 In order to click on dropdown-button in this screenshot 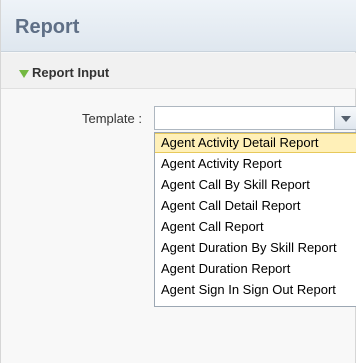, I will do `click(345, 118)`.